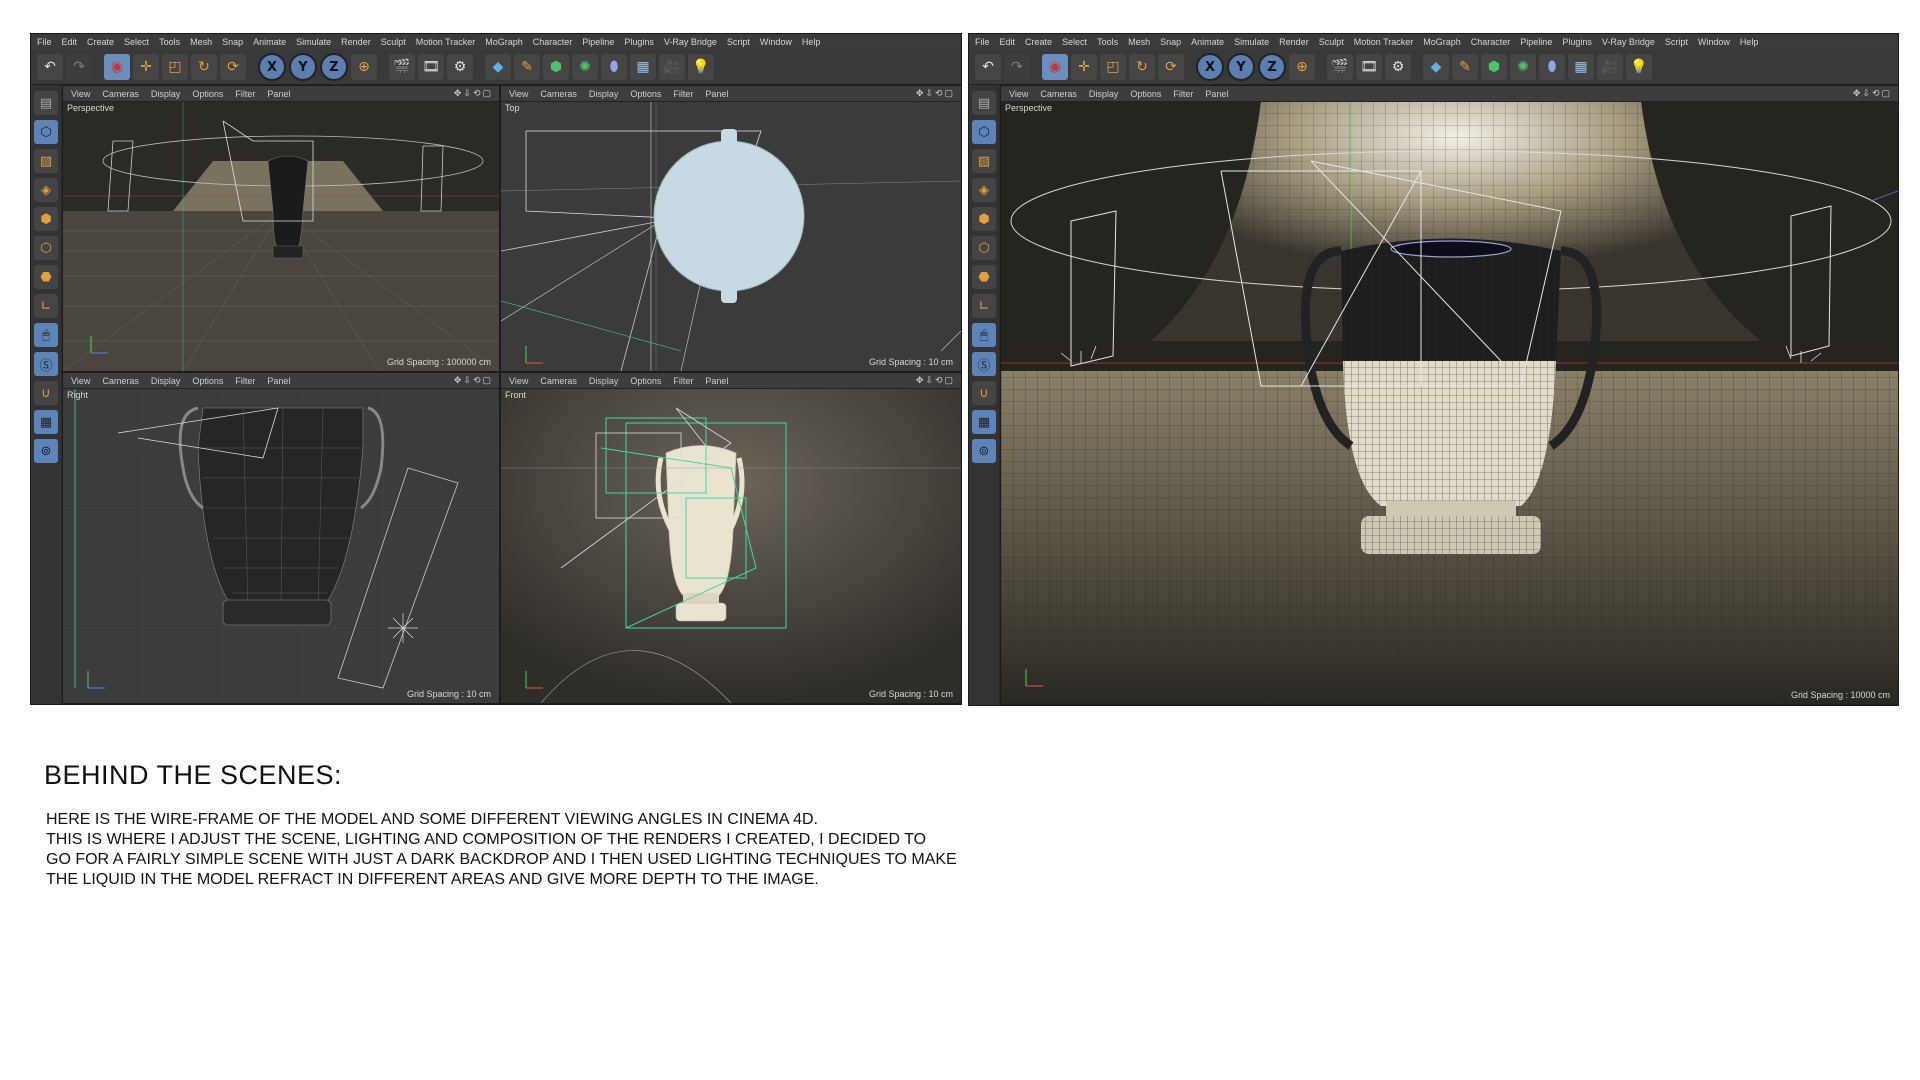 Image resolution: width=1920 pixels, height=1080 pixels. I want to click on workplane-icon: ◈, so click(984, 190).